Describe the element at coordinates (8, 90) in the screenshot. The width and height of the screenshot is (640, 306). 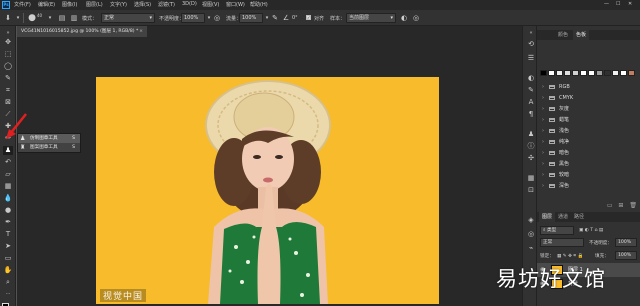
I see `crop-tool-icon: ⌗` at that location.